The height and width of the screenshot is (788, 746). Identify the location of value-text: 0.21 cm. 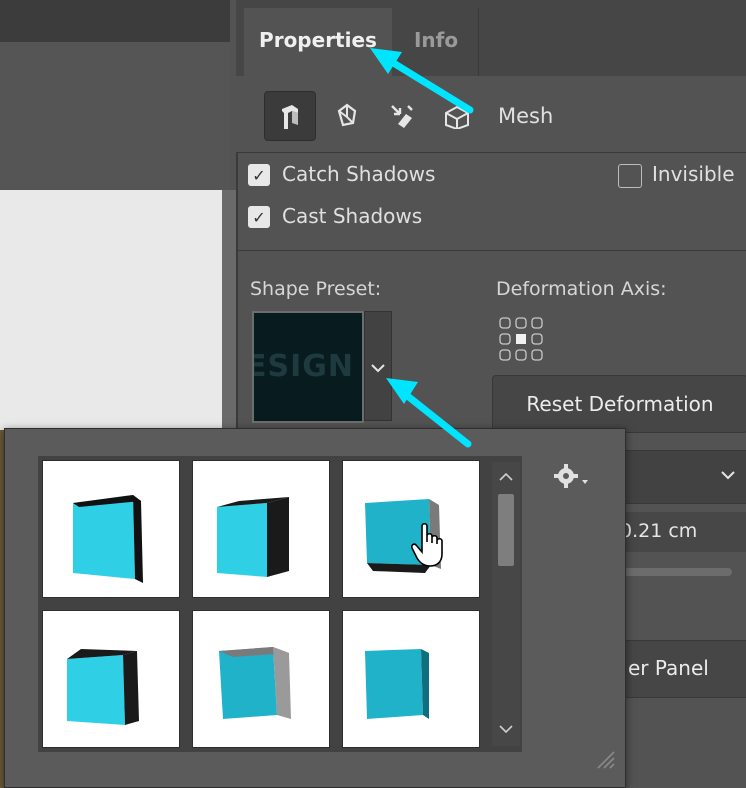
(659, 531).